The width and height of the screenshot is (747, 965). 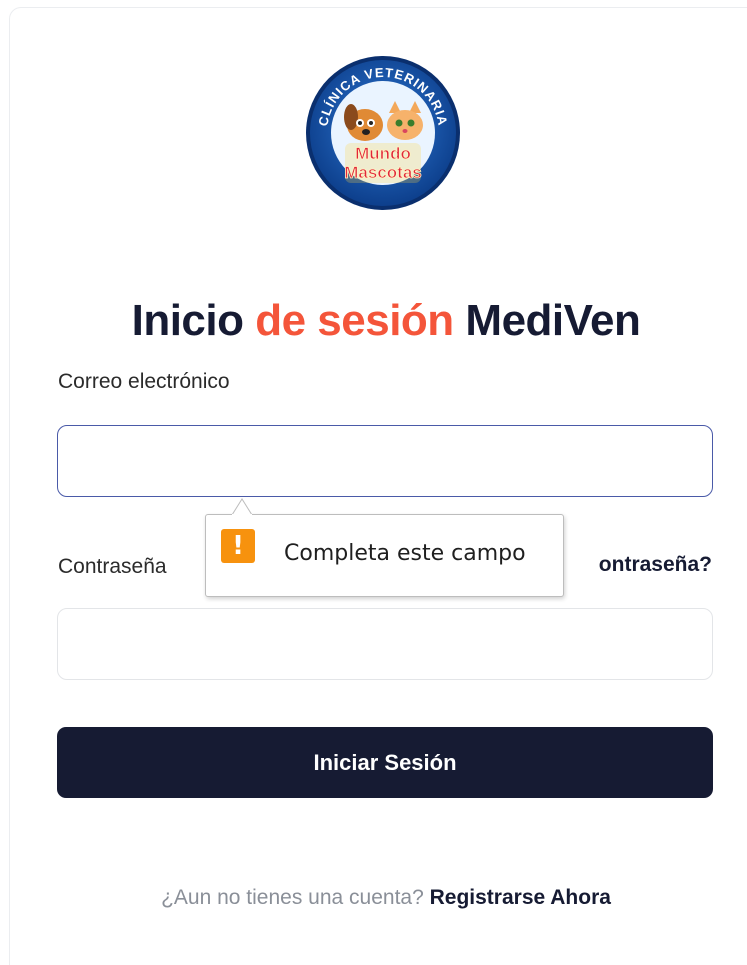 What do you see at coordinates (385, 762) in the screenshot?
I see `login-button: Iniciar Sesión` at bounding box center [385, 762].